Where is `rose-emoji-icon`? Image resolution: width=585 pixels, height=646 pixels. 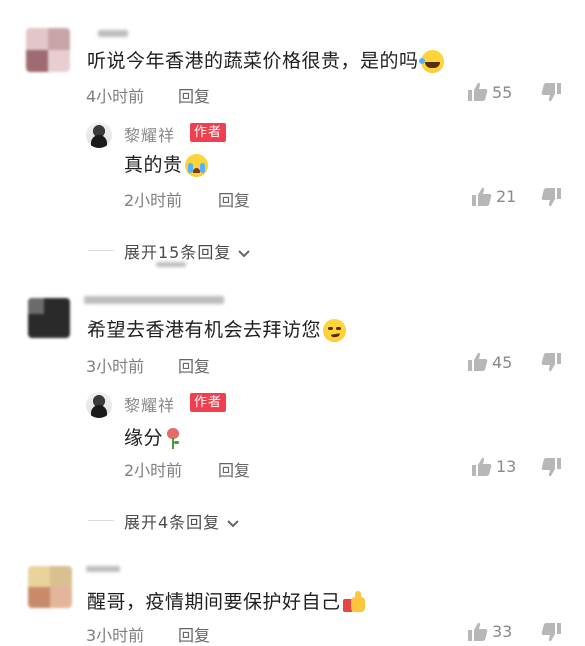
rose-emoji-icon is located at coordinates (173, 438).